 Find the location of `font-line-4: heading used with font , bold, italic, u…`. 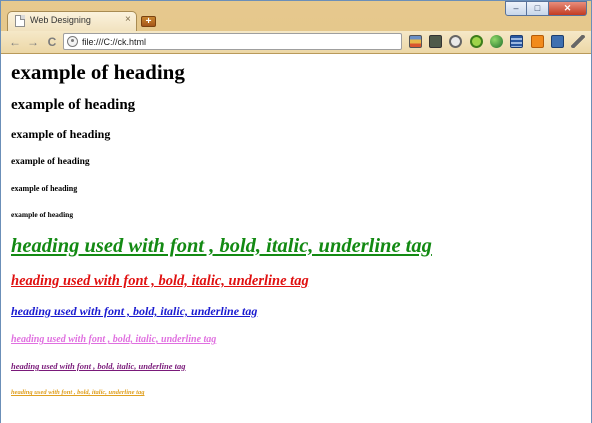

font-line-4: heading used with font , bold, italic, u… is located at coordinates (114, 339).